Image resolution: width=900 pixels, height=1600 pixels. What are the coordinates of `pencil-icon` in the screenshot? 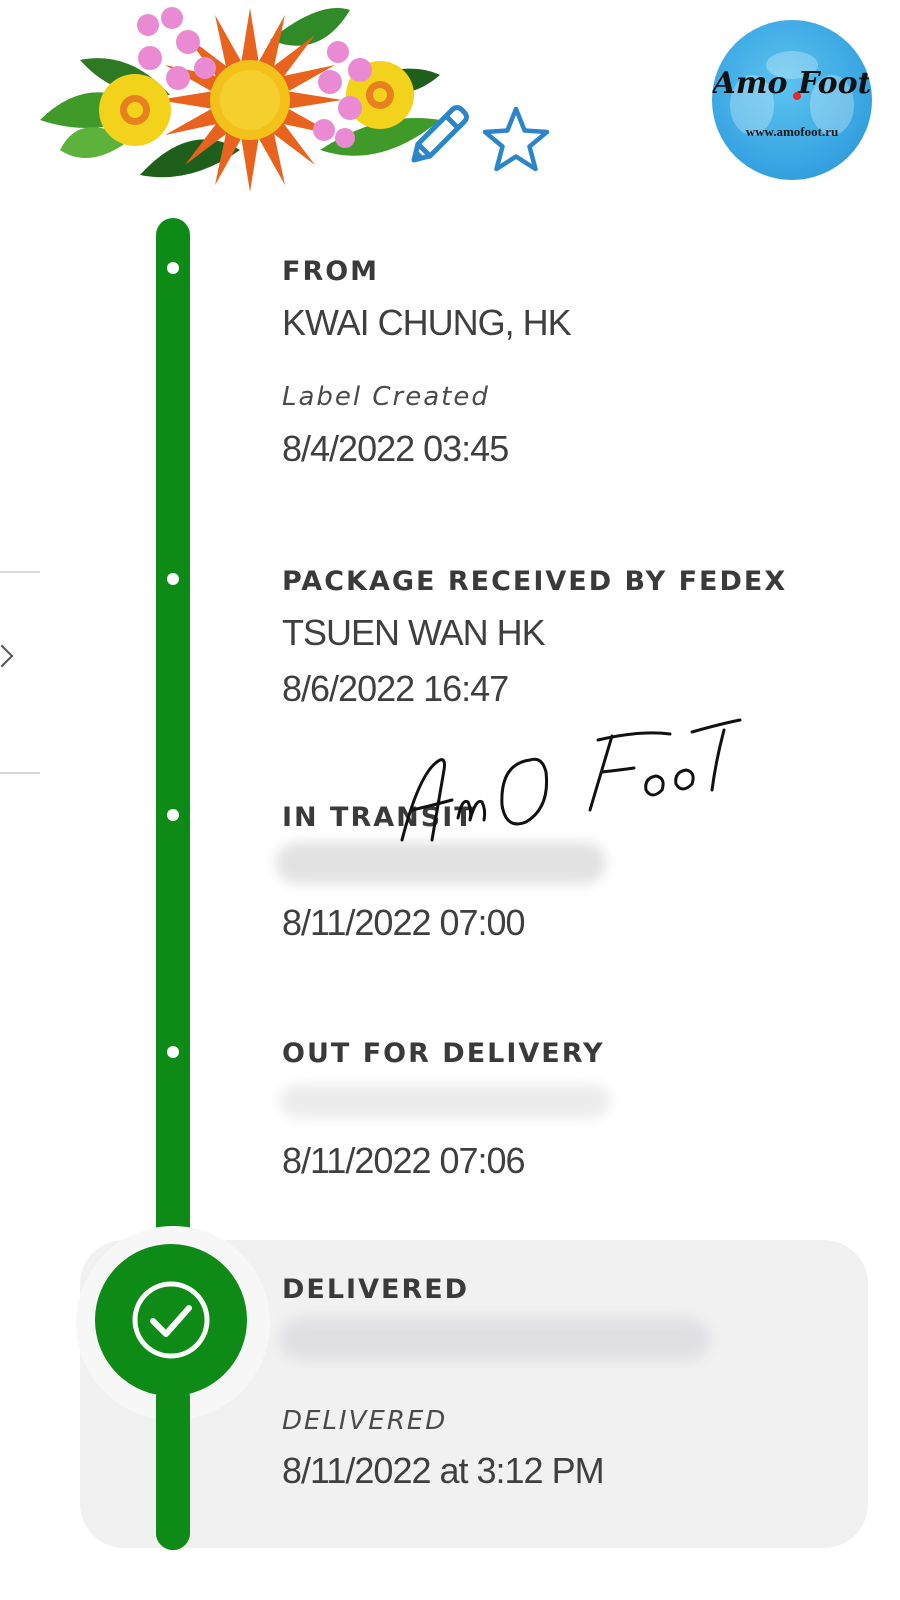 It's located at (437, 137).